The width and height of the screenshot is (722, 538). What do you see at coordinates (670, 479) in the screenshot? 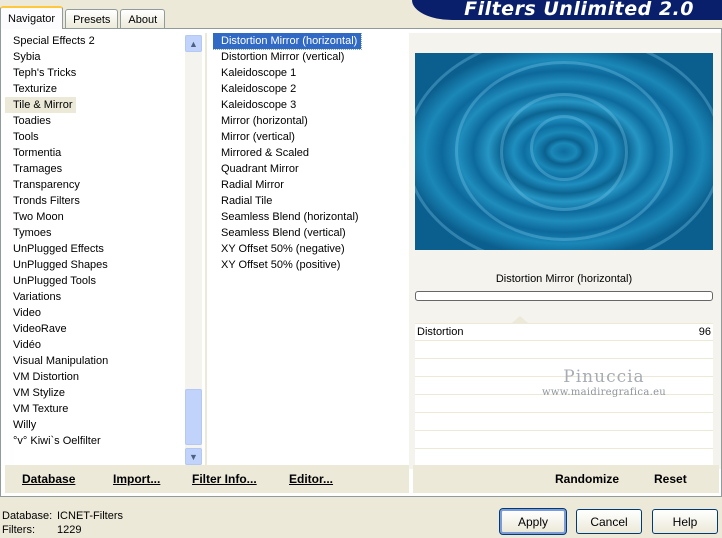
I see `reset-button: Reset` at bounding box center [670, 479].